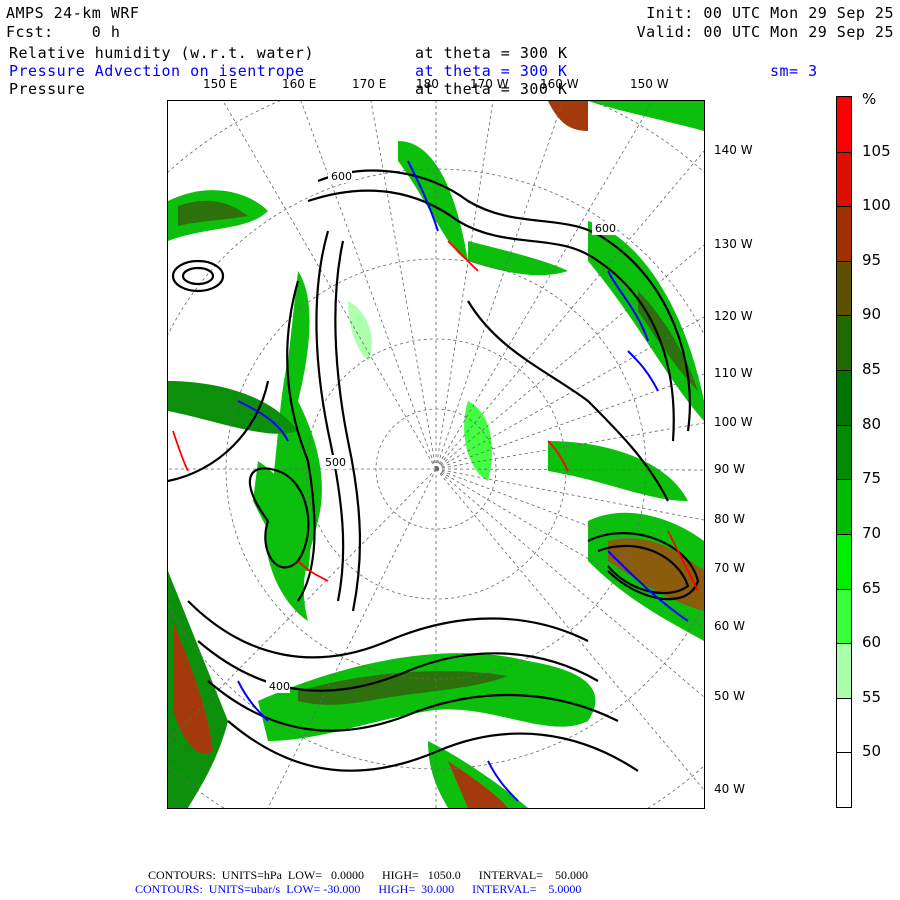  Describe the element at coordinates (335, 462) in the screenshot. I see `contour-label: 500` at that location.